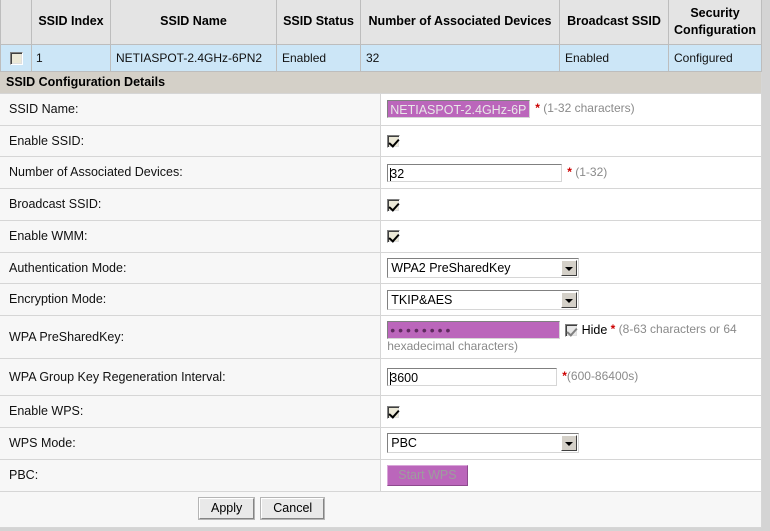  What do you see at coordinates (191, 204) in the screenshot?
I see `label-broadcast-ssid: Broadcast SSID:` at bounding box center [191, 204].